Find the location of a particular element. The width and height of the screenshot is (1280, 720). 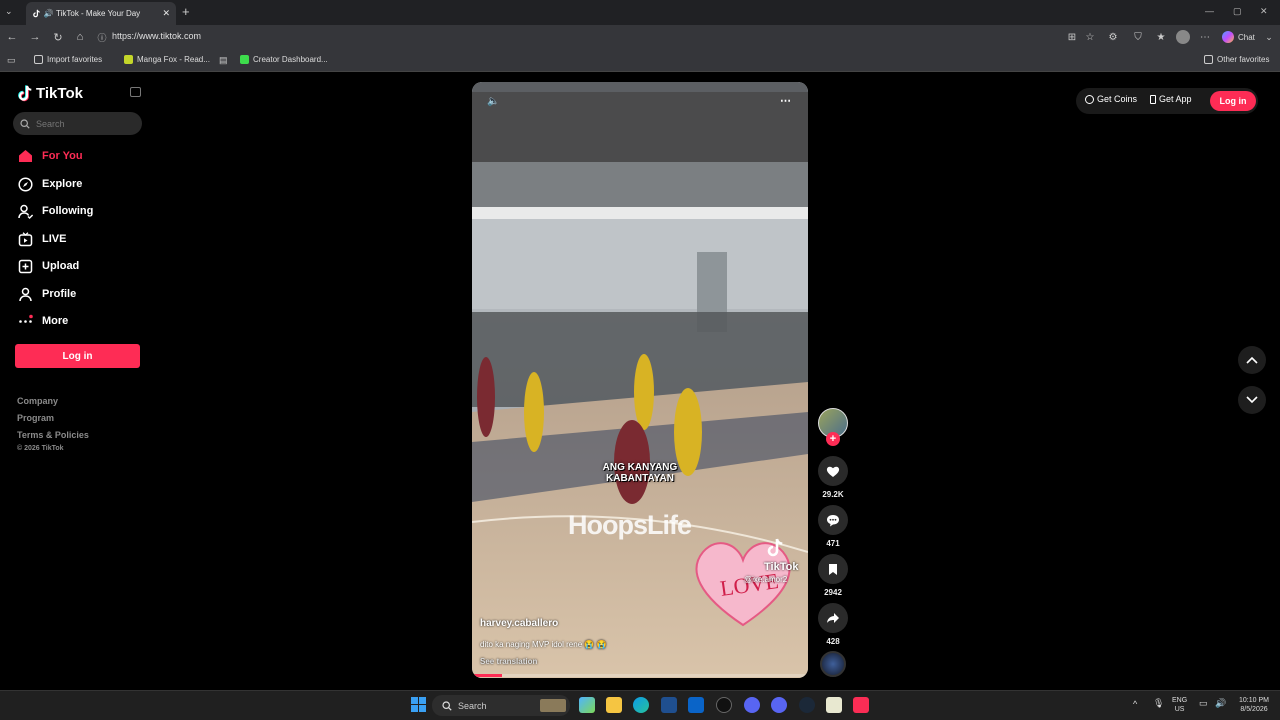

nav-label: More is located at coordinates (55, 321).